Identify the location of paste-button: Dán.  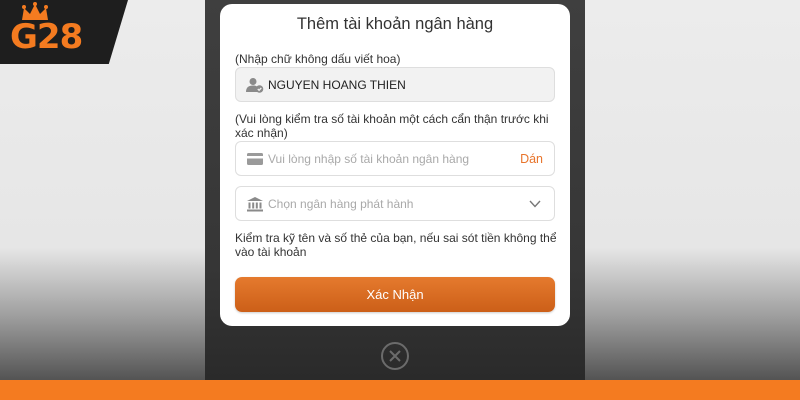
(531, 159).